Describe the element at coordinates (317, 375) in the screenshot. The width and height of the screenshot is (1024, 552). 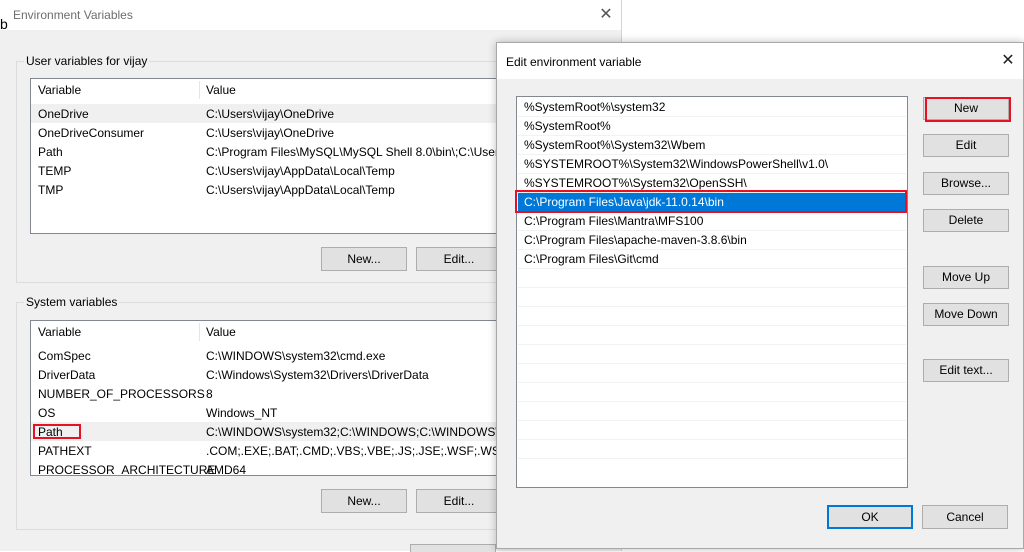
I see `value-cell: C:\Windows\System32\Drivers\DriverData` at that location.